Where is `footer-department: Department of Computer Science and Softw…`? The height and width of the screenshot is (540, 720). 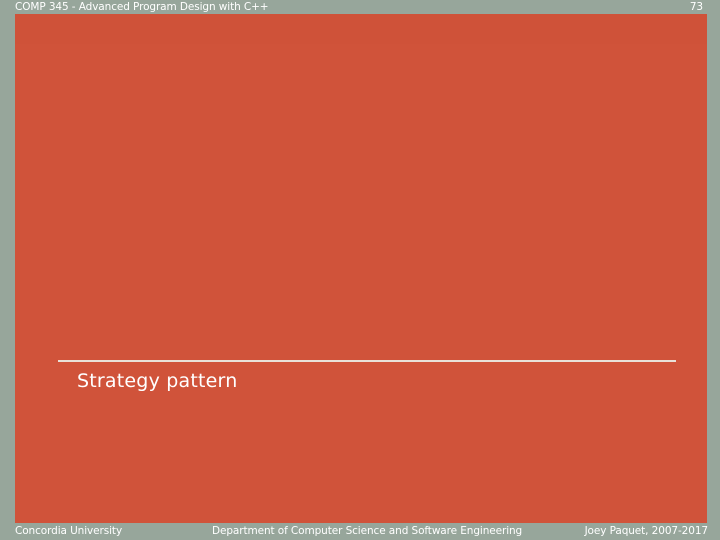
footer-department: Department of Computer Science and Softw… is located at coordinates (367, 531).